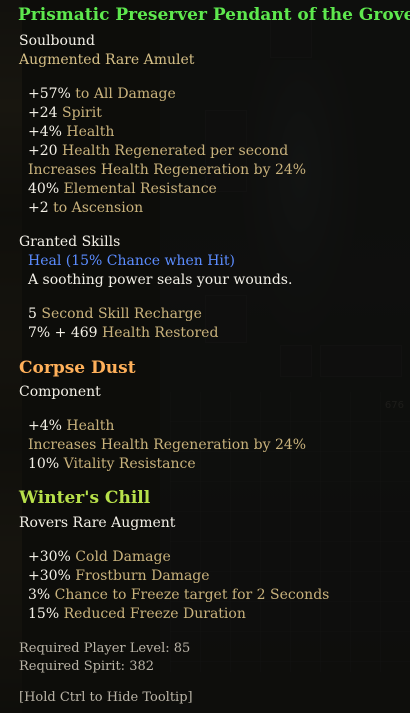  What do you see at coordinates (71, 132) in the screenshot?
I see `item-stat: +4% Health` at bounding box center [71, 132].